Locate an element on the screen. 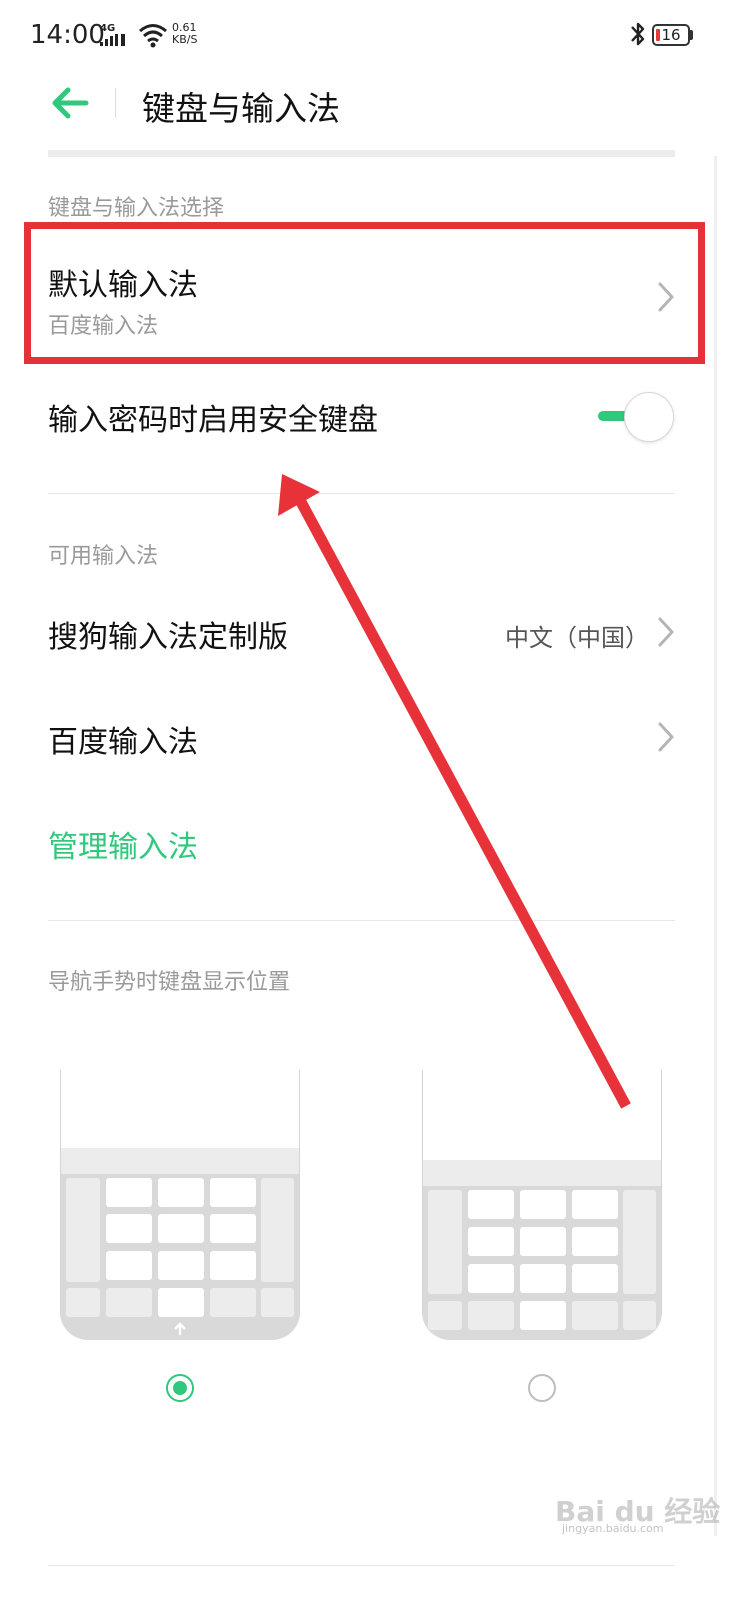  back-arrow-icon is located at coordinates (70, 103).